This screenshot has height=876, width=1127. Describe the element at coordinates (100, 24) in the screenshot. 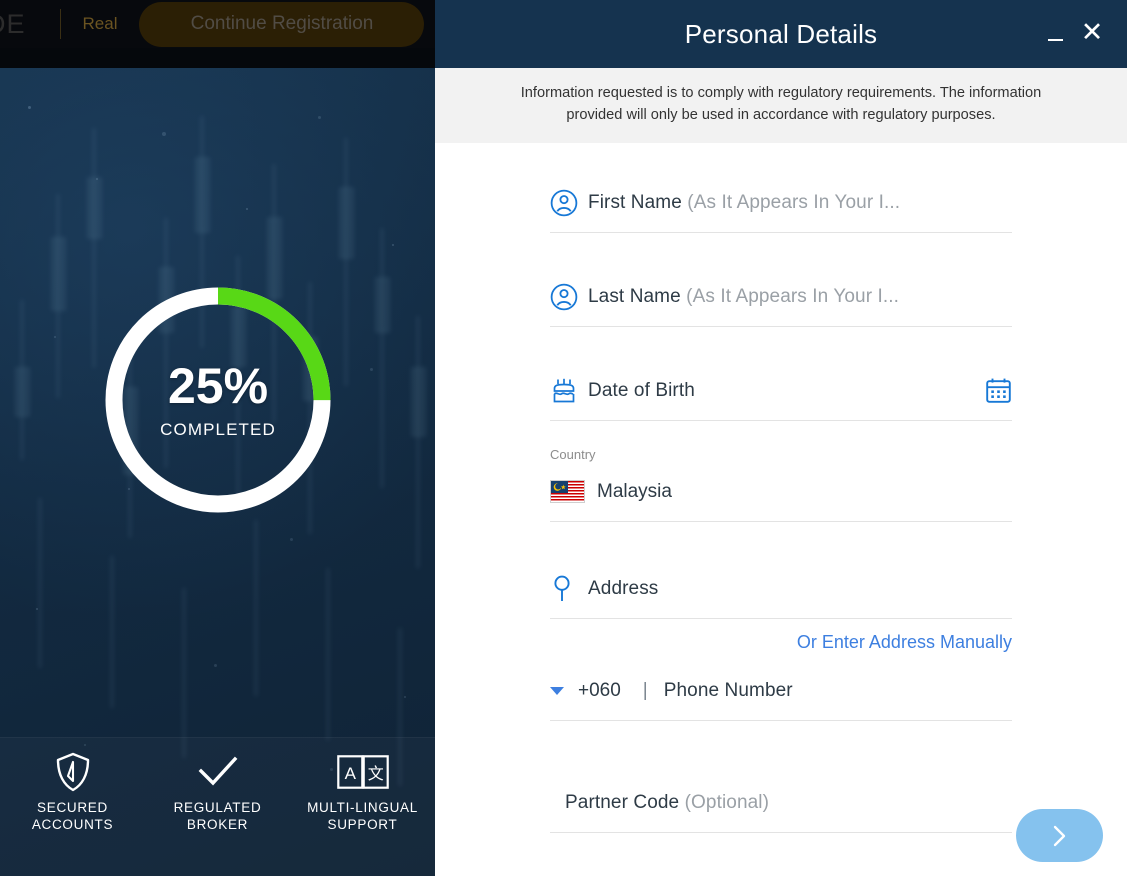

I see `account-type-label: Real` at that location.